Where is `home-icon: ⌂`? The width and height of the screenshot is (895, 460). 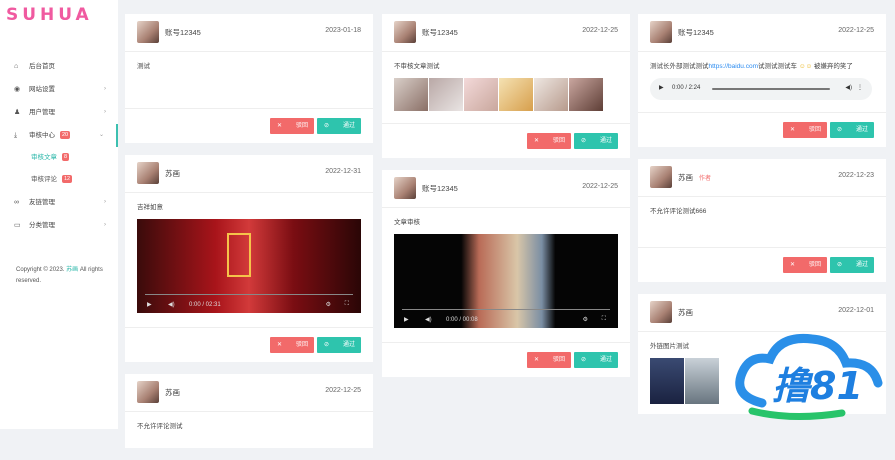
home-icon: ⌂ is located at coordinates (16, 66).